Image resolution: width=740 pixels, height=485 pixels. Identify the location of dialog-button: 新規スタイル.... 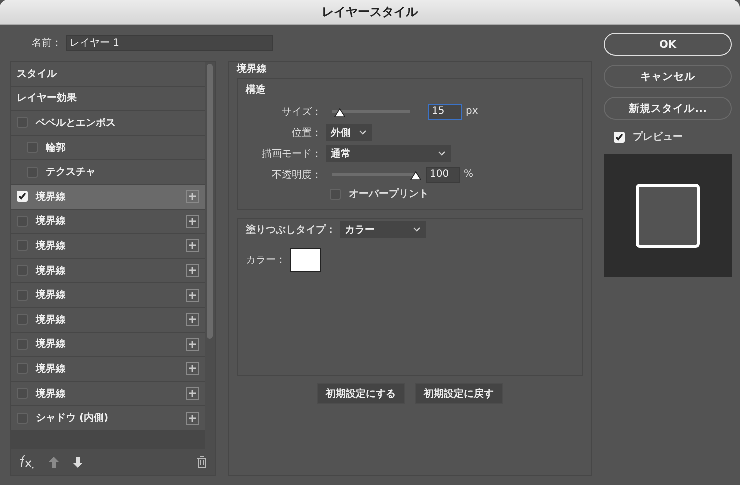
(668, 108).